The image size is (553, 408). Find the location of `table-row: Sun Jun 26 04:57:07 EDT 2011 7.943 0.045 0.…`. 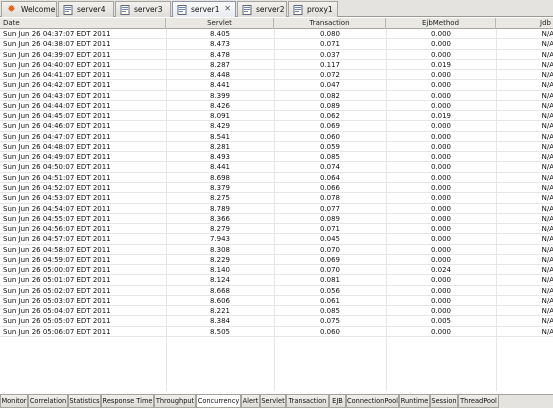

table-row: Sun Jun 26 04:57:07 EDT 2011 7.943 0.045 0.… is located at coordinates (276, 239).